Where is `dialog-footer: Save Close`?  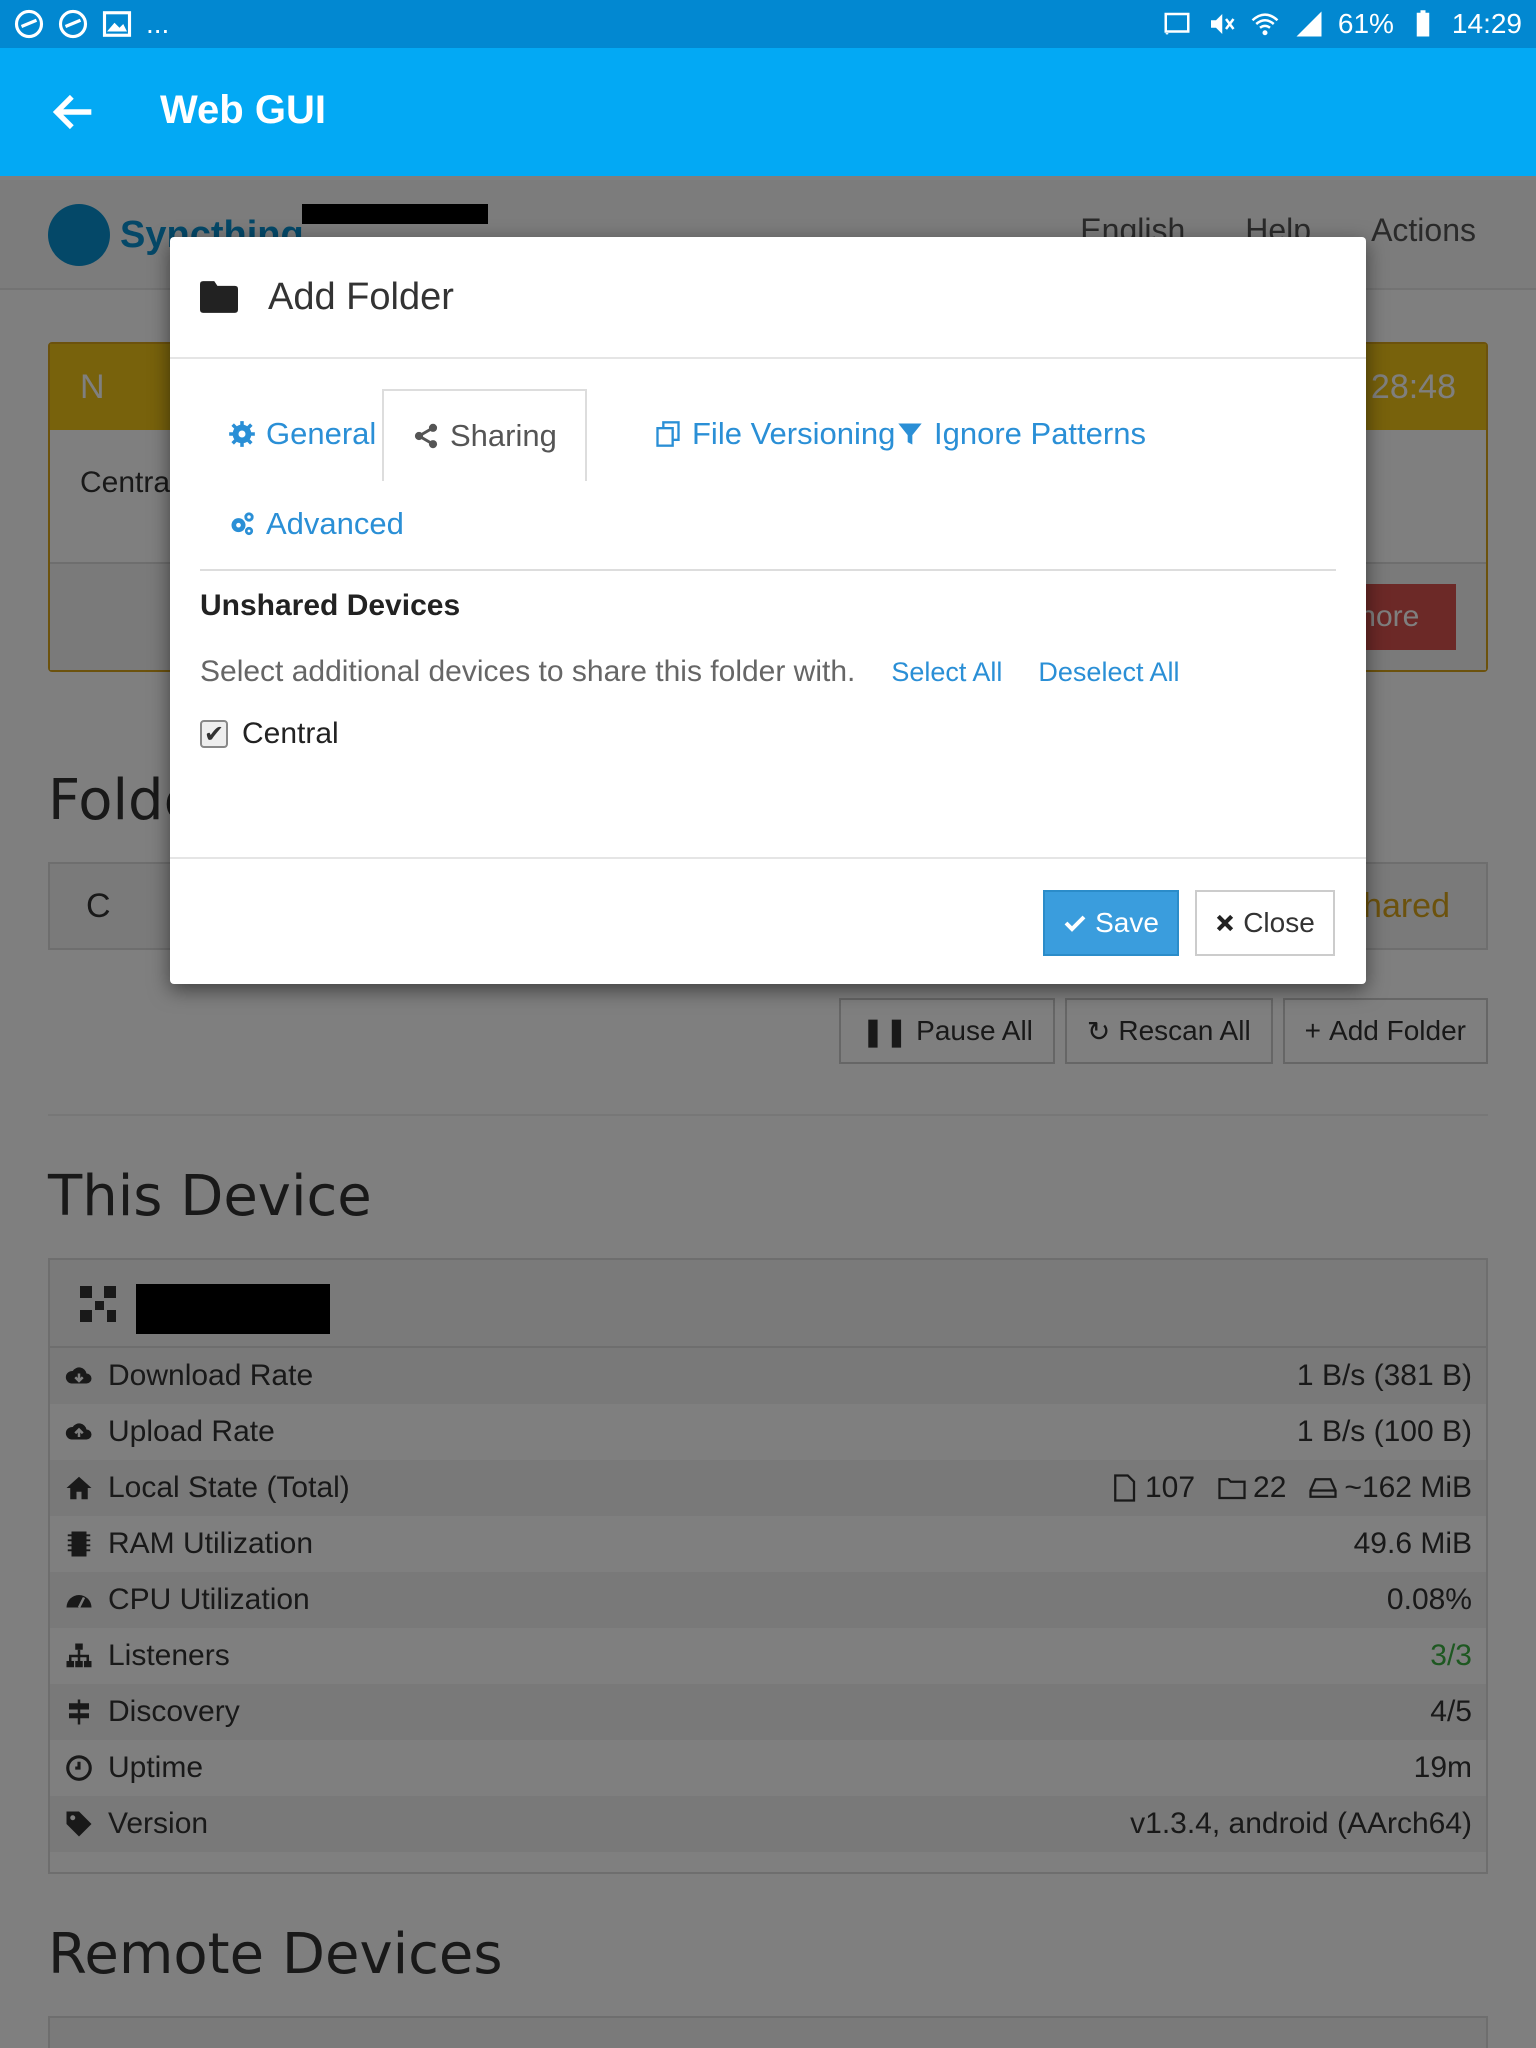
dialog-footer: Save Close is located at coordinates (768, 920).